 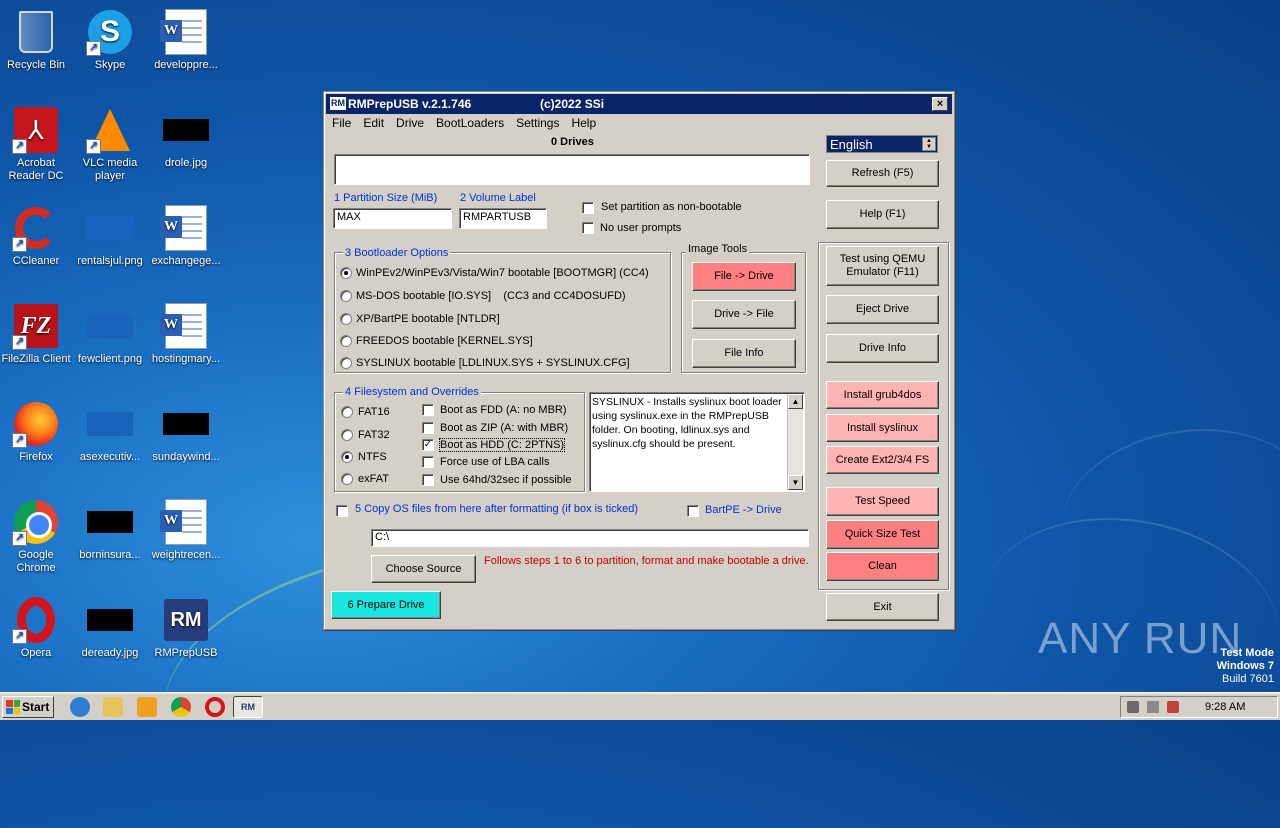 What do you see at coordinates (181, 707) in the screenshot?
I see `chrome-taskbar-icon` at bounding box center [181, 707].